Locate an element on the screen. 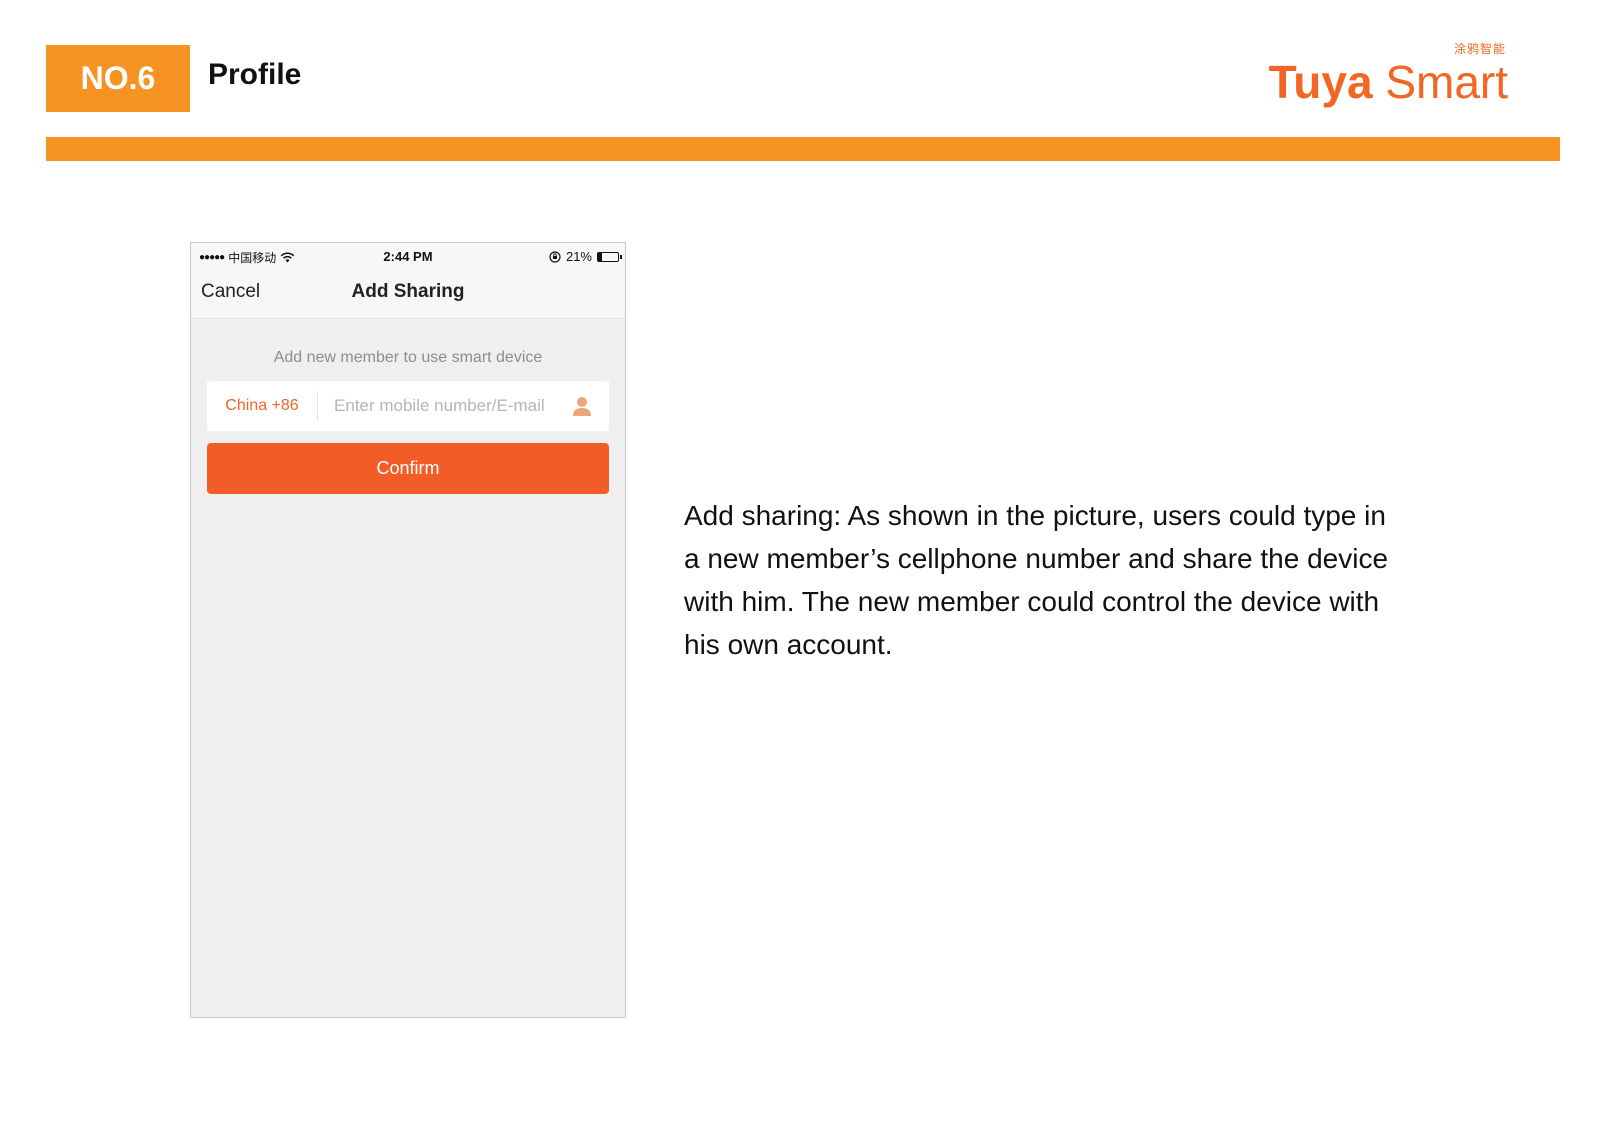  nav-bar: Cancel Add Sharing is located at coordinates (408, 295).